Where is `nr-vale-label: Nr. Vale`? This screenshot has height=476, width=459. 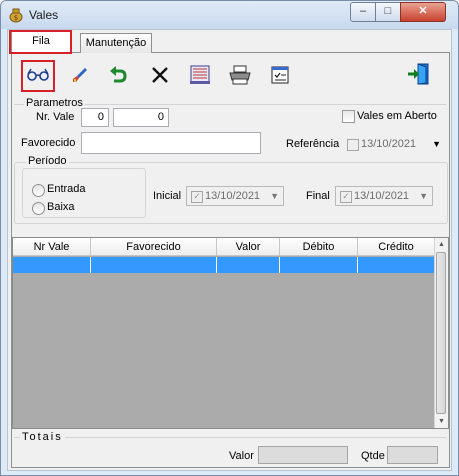 nr-vale-label: Nr. Vale is located at coordinates (55, 117).